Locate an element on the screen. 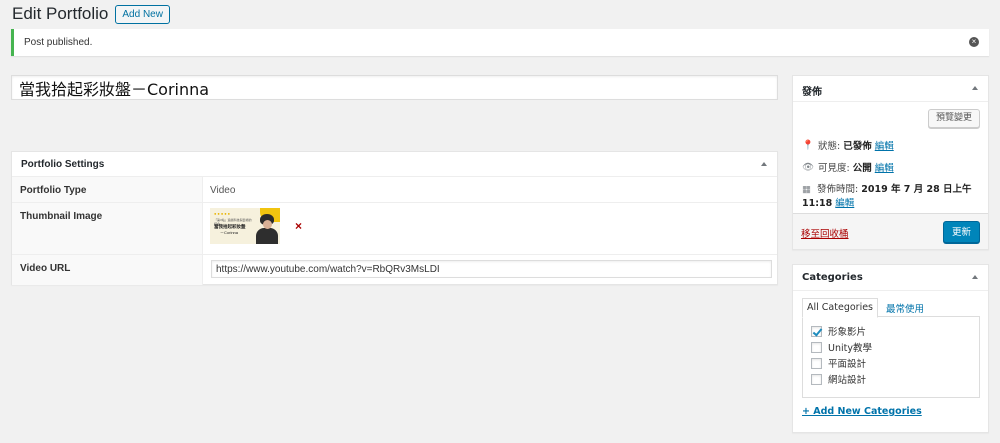  visibility-value: 公開 is located at coordinates (862, 168).